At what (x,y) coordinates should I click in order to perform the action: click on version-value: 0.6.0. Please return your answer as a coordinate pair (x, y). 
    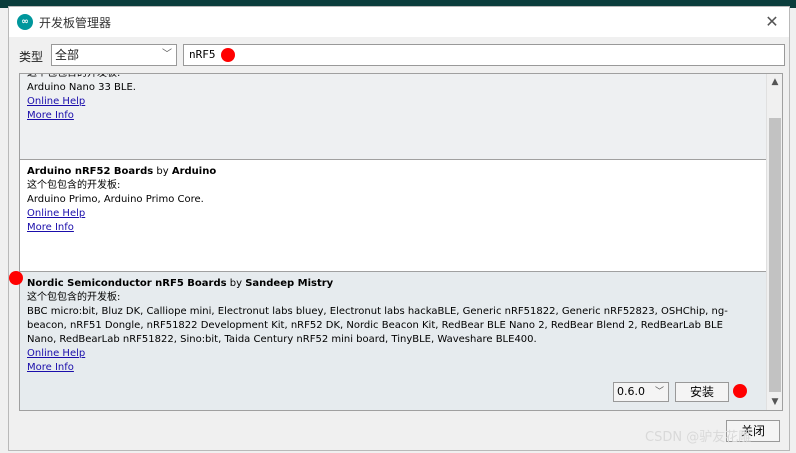
    Looking at the image, I should click on (631, 391).